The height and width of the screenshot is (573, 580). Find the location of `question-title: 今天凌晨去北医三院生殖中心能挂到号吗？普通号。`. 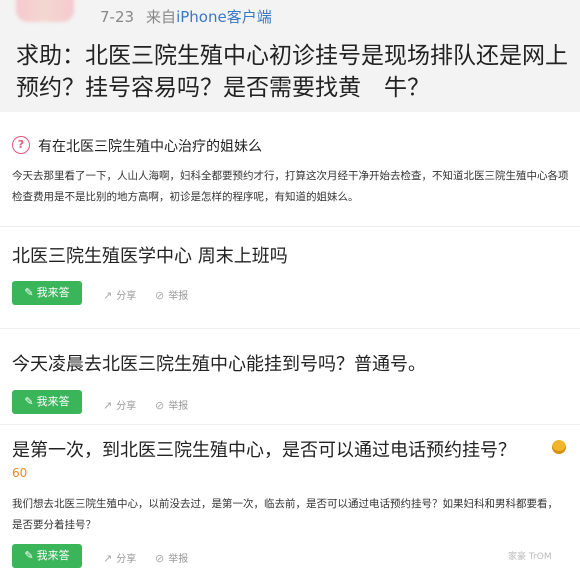

question-title: 今天凌晨去北医三院生殖中心能挂到号吗？普通号。 is located at coordinates (219, 363).